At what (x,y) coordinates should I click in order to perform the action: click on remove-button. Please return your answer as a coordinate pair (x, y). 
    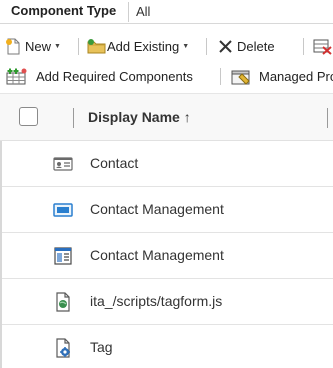
    Looking at the image, I should click on (323, 46).